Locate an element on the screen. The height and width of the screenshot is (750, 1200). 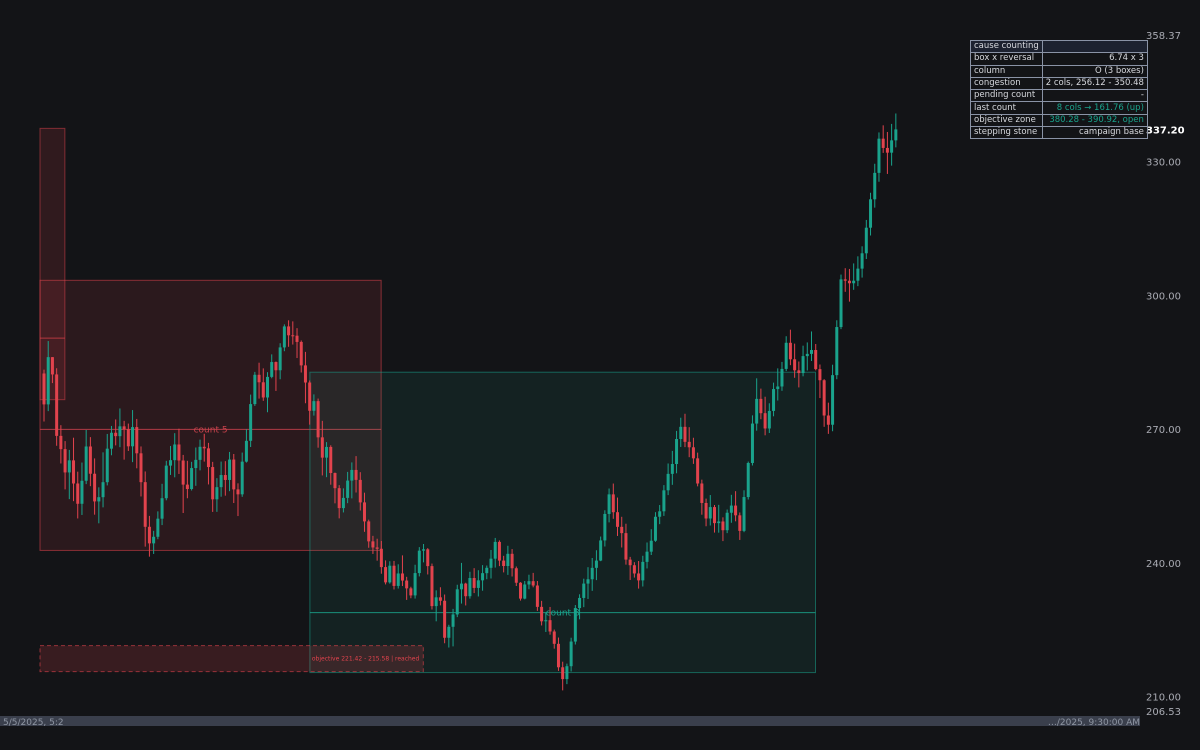
count-label-2: count 8 is located at coordinates (563, 614).